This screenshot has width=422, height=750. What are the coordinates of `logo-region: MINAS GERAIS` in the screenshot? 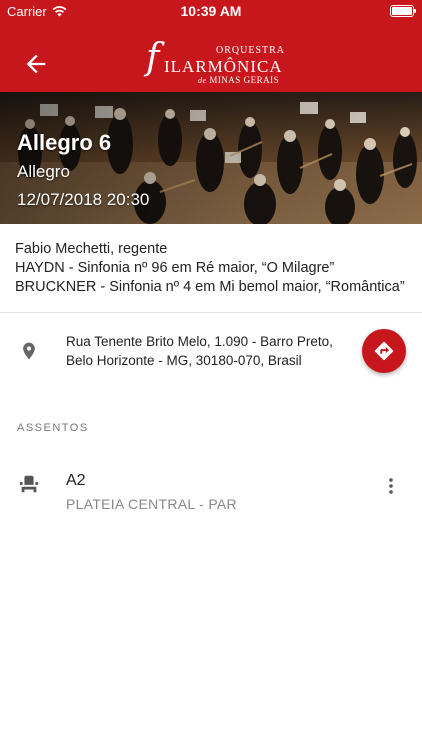 It's located at (244, 80).